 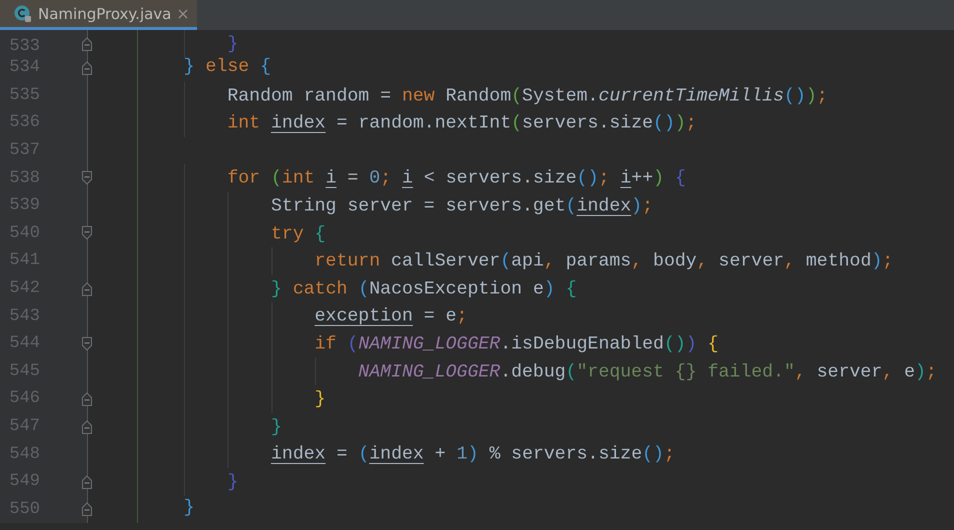 What do you see at coordinates (406, 454) in the screenshot?
I see `code-line: index = (index + 1) % servers.size();` at bounding box center [406, 454].